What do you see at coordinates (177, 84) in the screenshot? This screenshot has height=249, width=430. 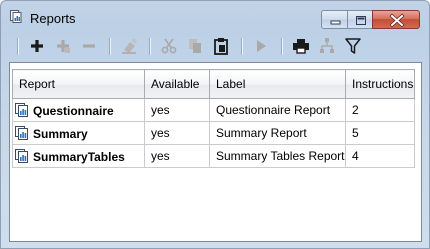 I see `column-header-available: Available` at bounding box center [177, 84].